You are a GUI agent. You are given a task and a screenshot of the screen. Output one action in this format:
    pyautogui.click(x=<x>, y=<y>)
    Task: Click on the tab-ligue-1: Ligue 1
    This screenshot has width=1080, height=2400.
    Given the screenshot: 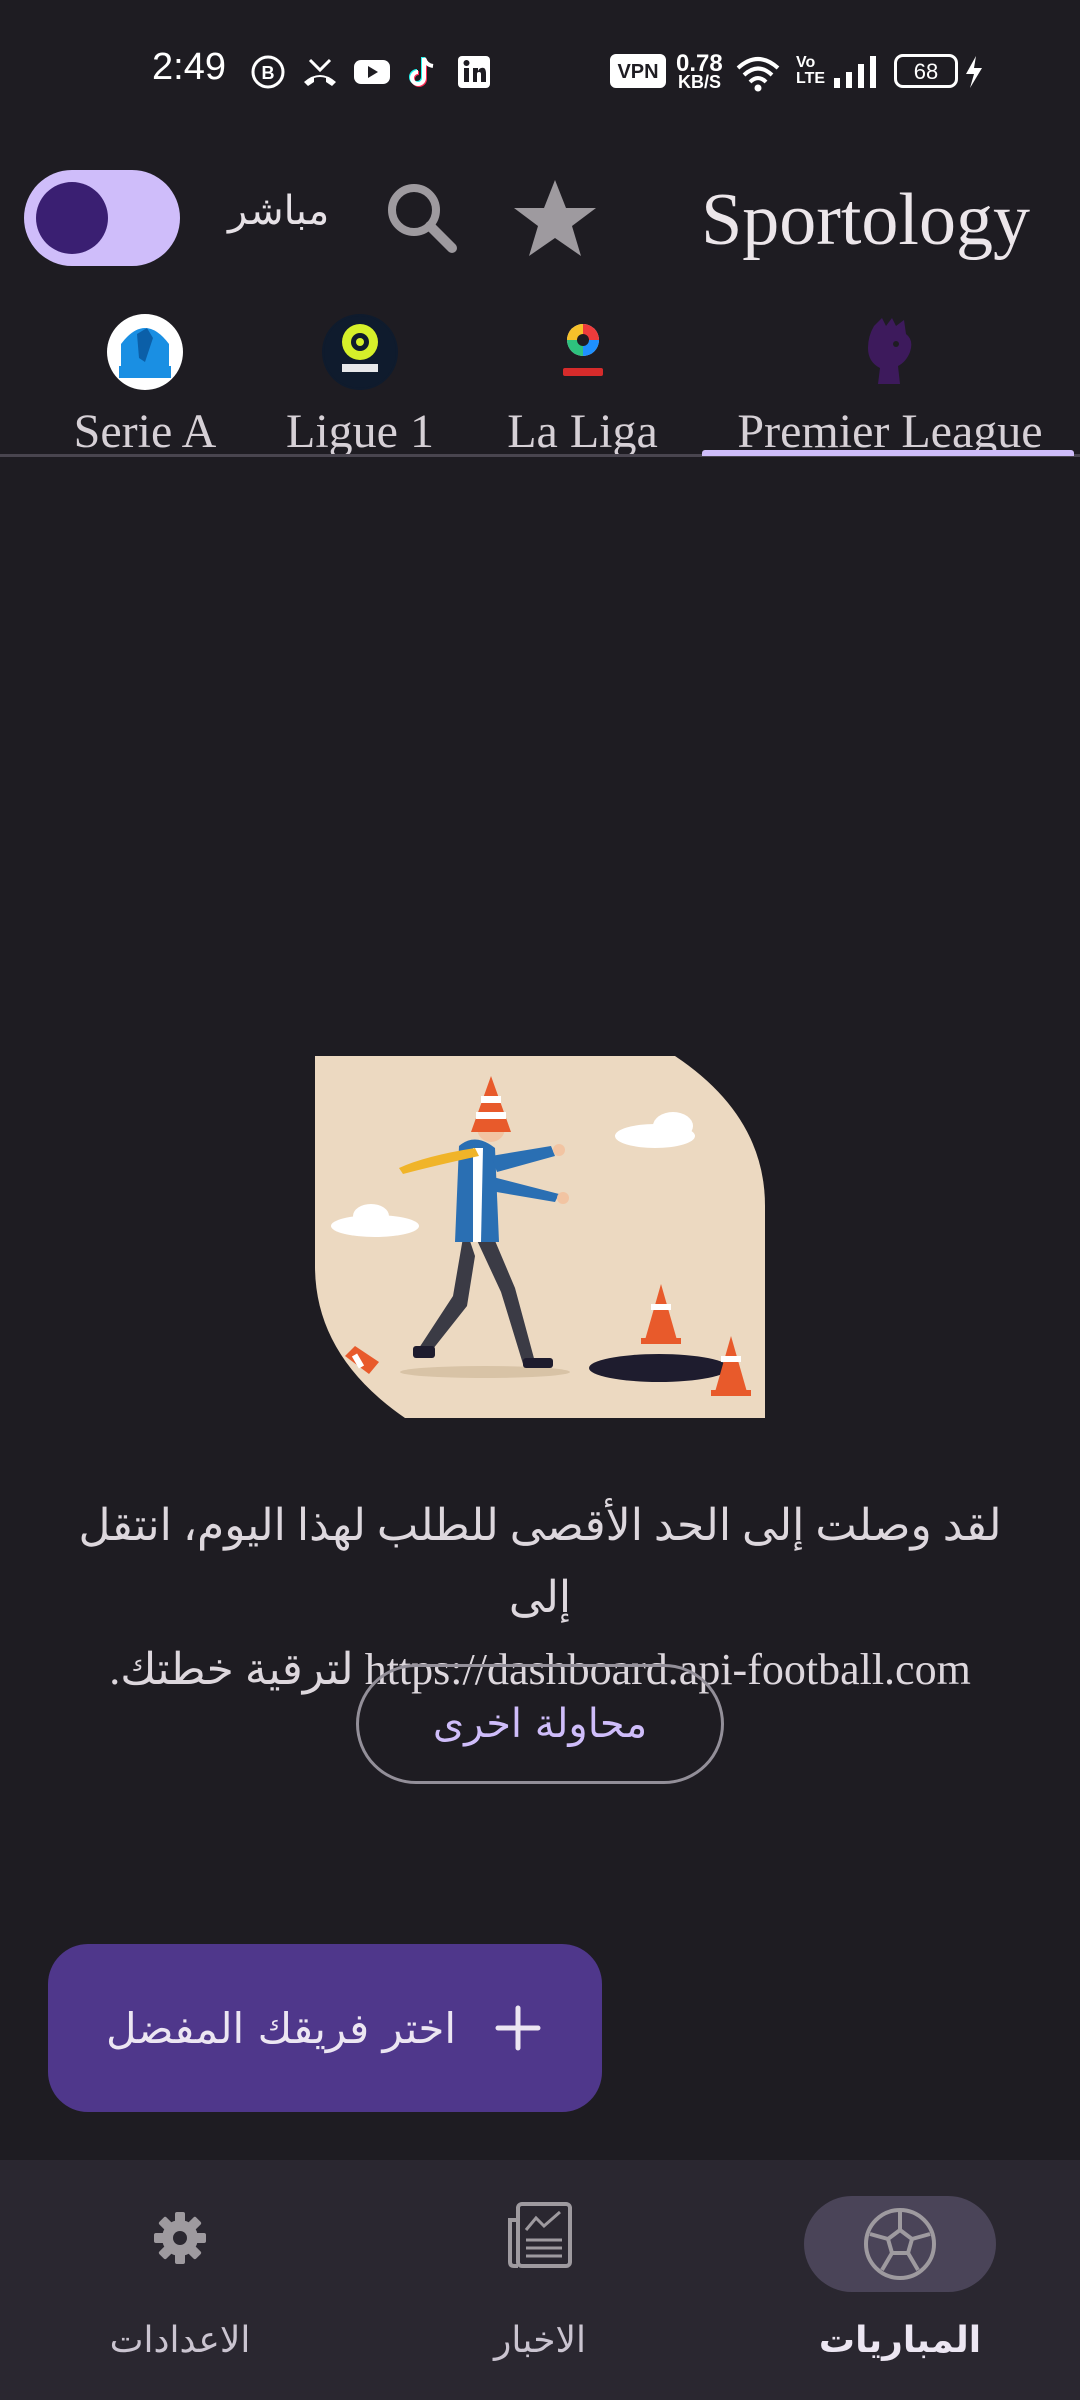 What is the action you would take?
    pyautogui.click(x=360, y=379)
    